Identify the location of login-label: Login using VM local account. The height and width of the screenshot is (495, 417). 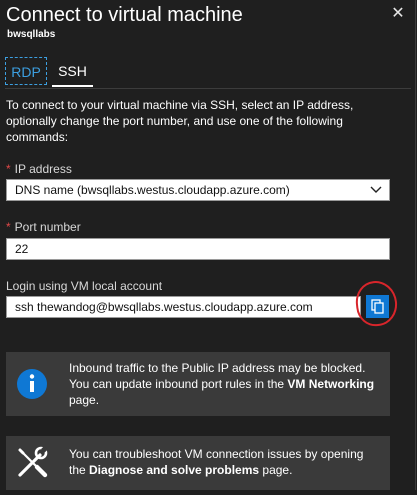
(84, 286).